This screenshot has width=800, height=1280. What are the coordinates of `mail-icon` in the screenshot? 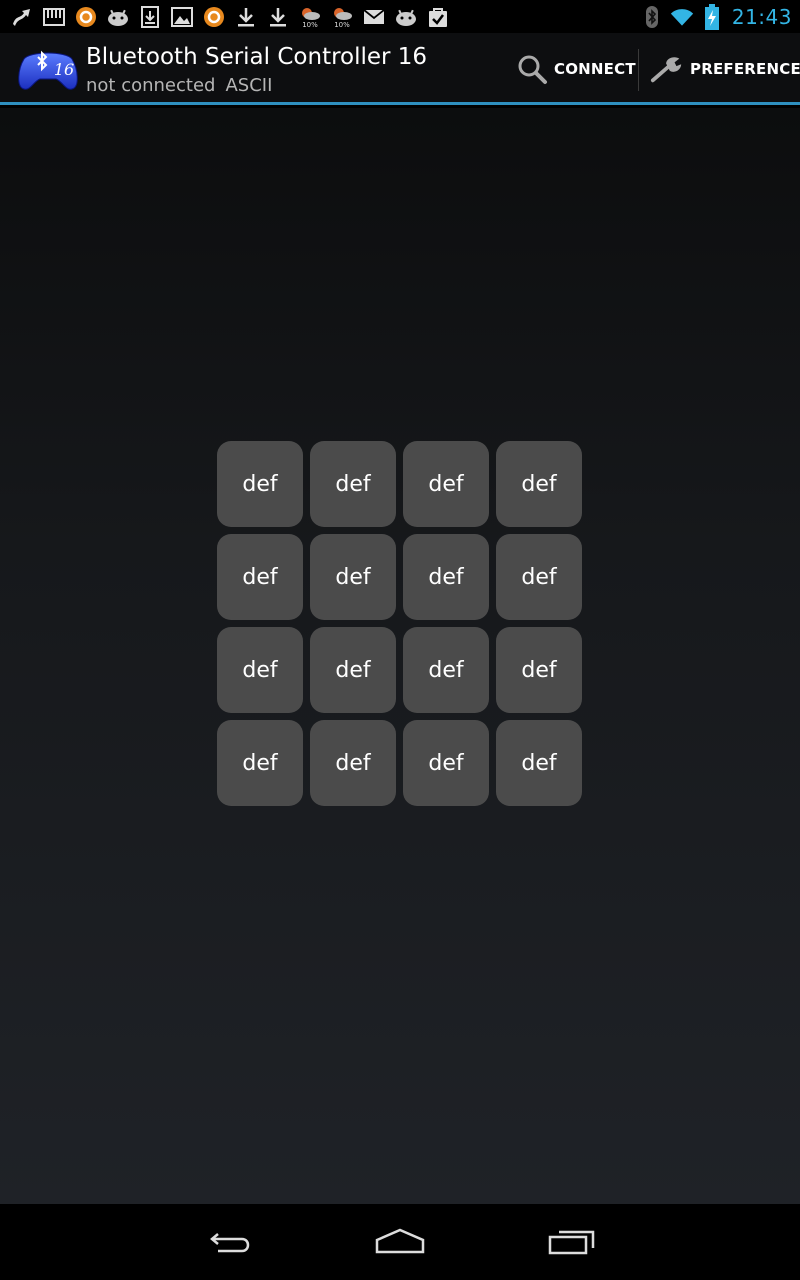 It's located at (374, 17).